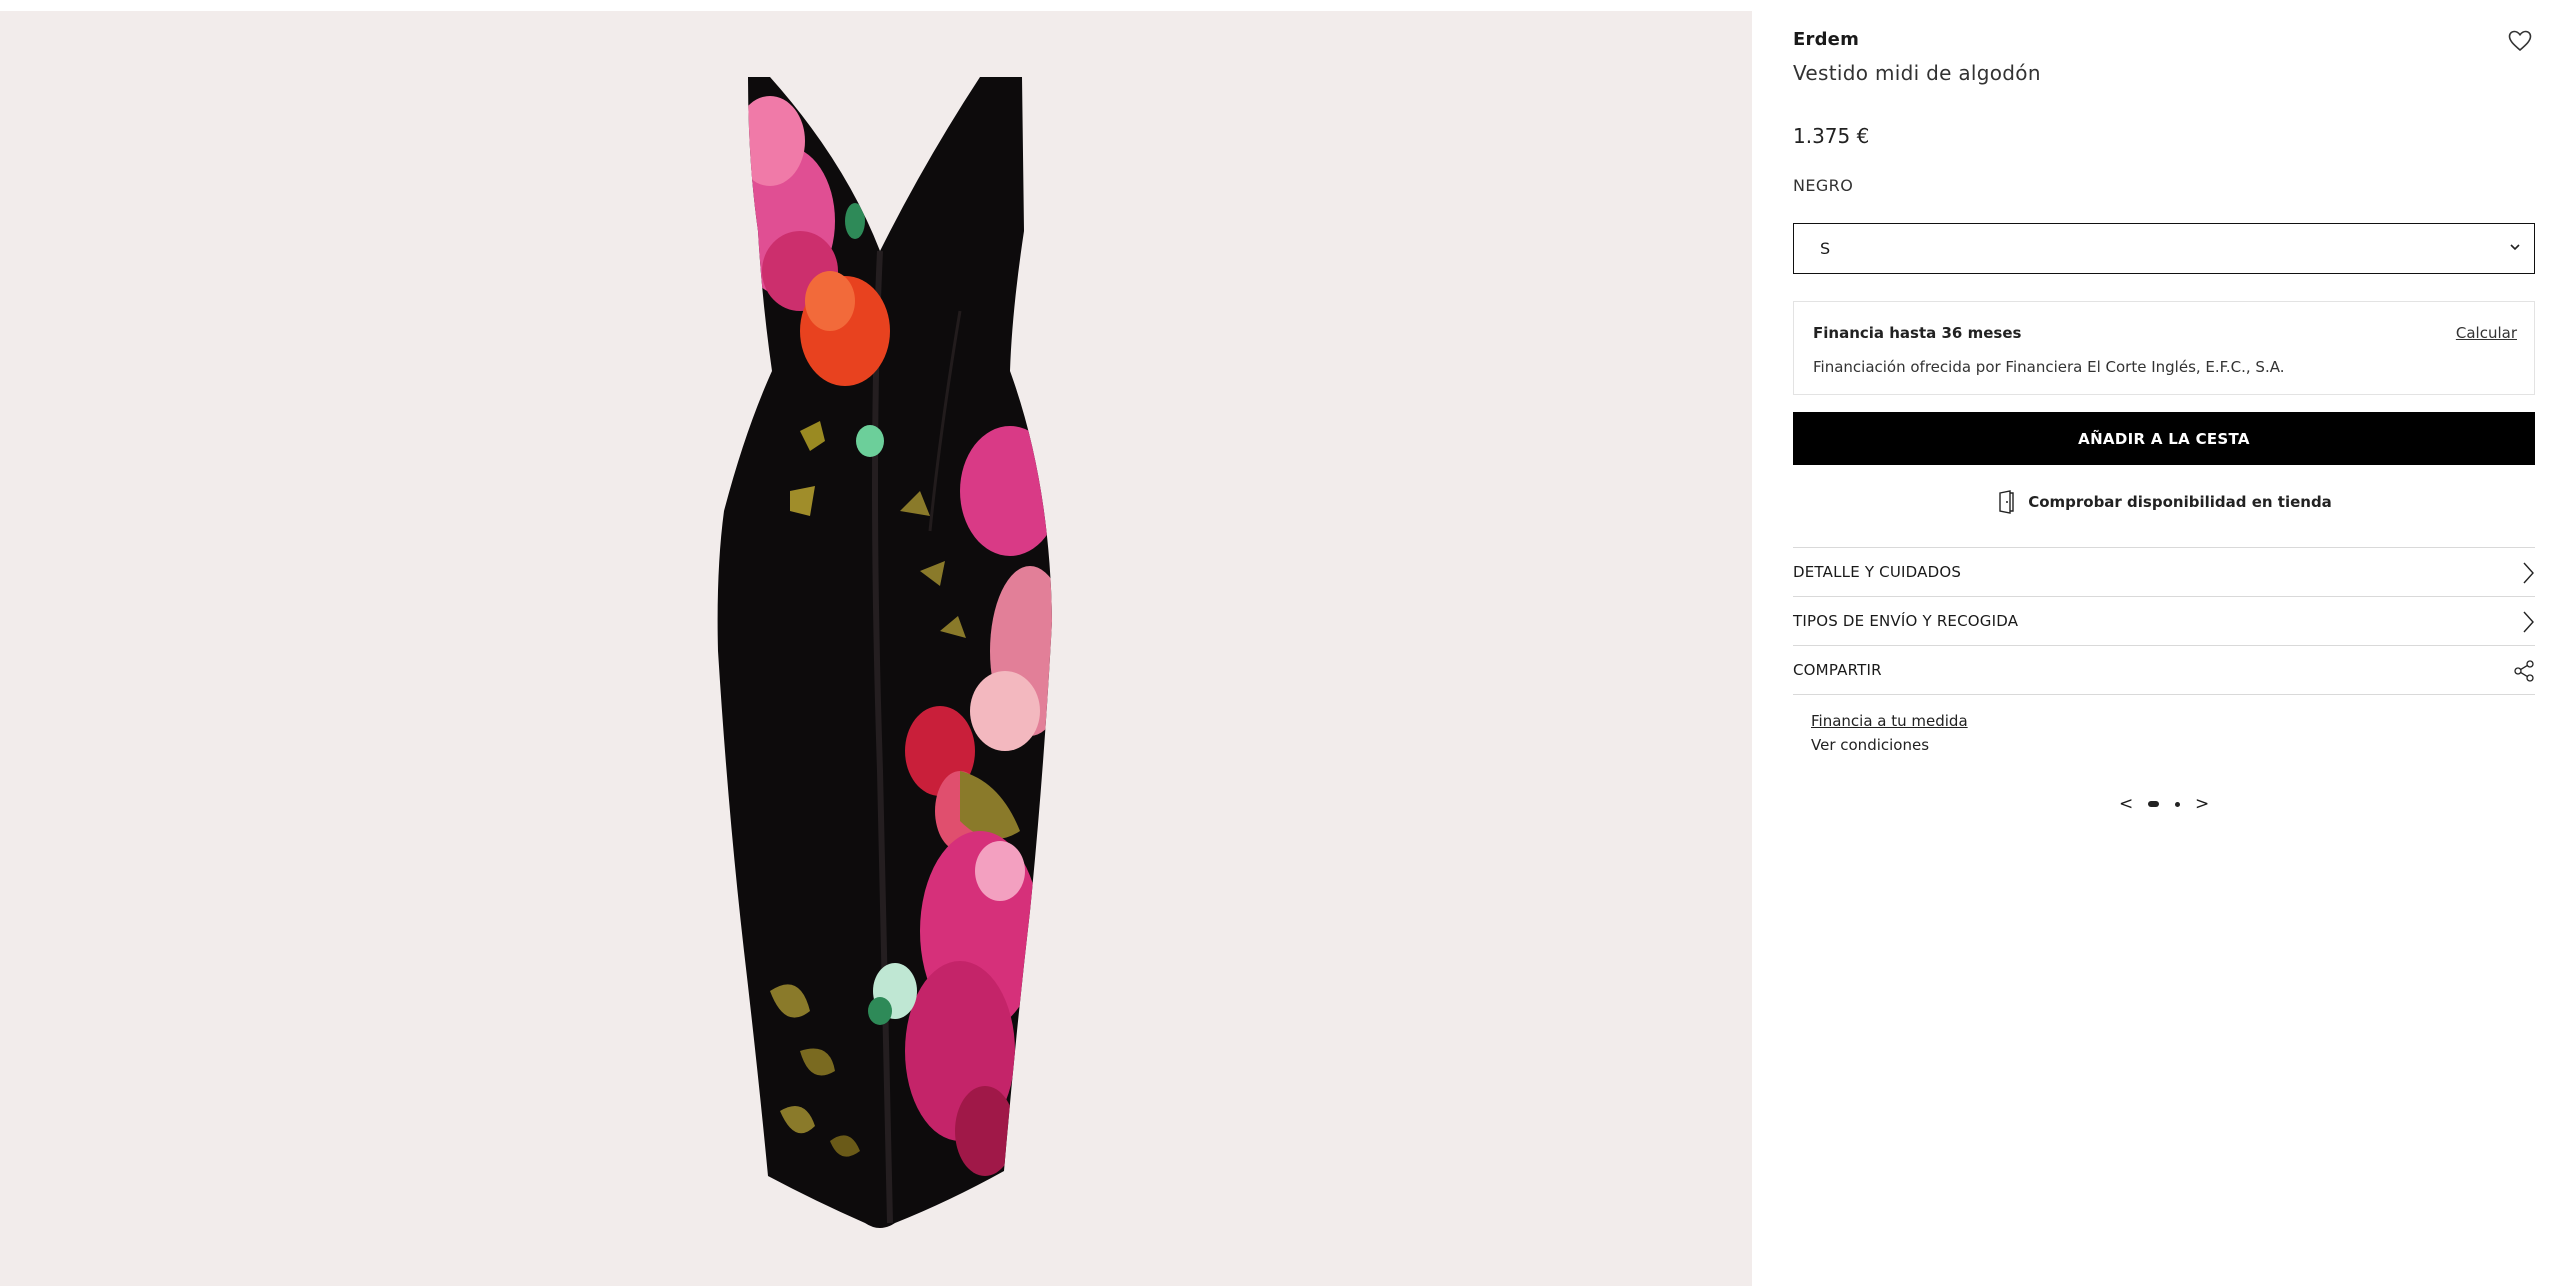  I want to click on share-icon, so click(2524, 671).